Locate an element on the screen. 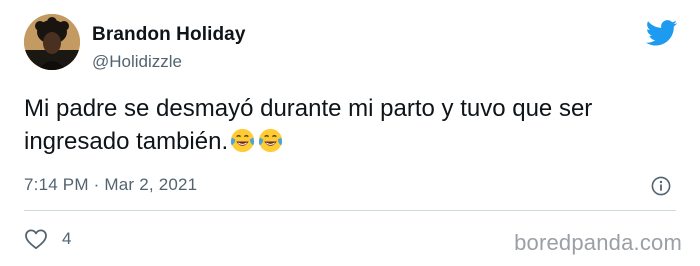  heart-icon is located at coordinates (36, 239).